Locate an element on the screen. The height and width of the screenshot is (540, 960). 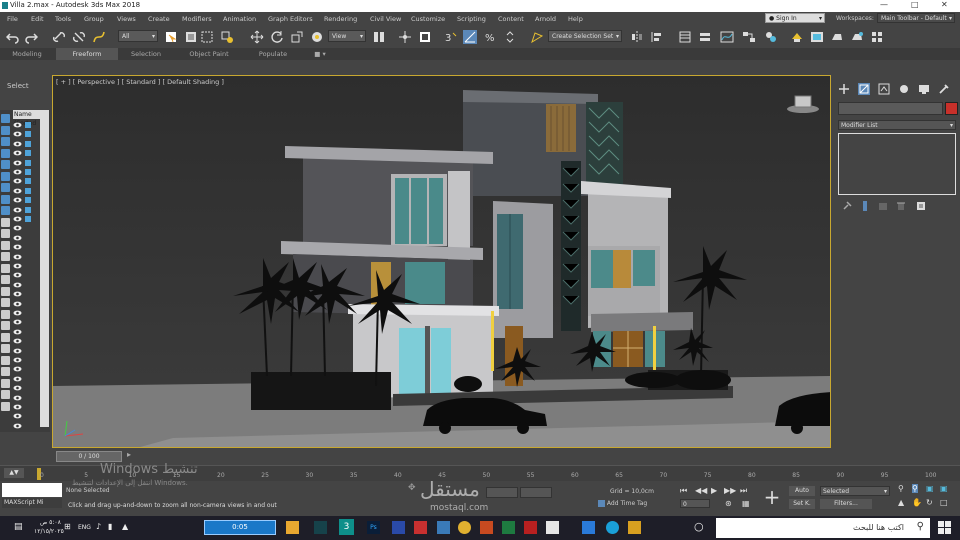
select-by-name-icon is located at coordinates (191, 37).